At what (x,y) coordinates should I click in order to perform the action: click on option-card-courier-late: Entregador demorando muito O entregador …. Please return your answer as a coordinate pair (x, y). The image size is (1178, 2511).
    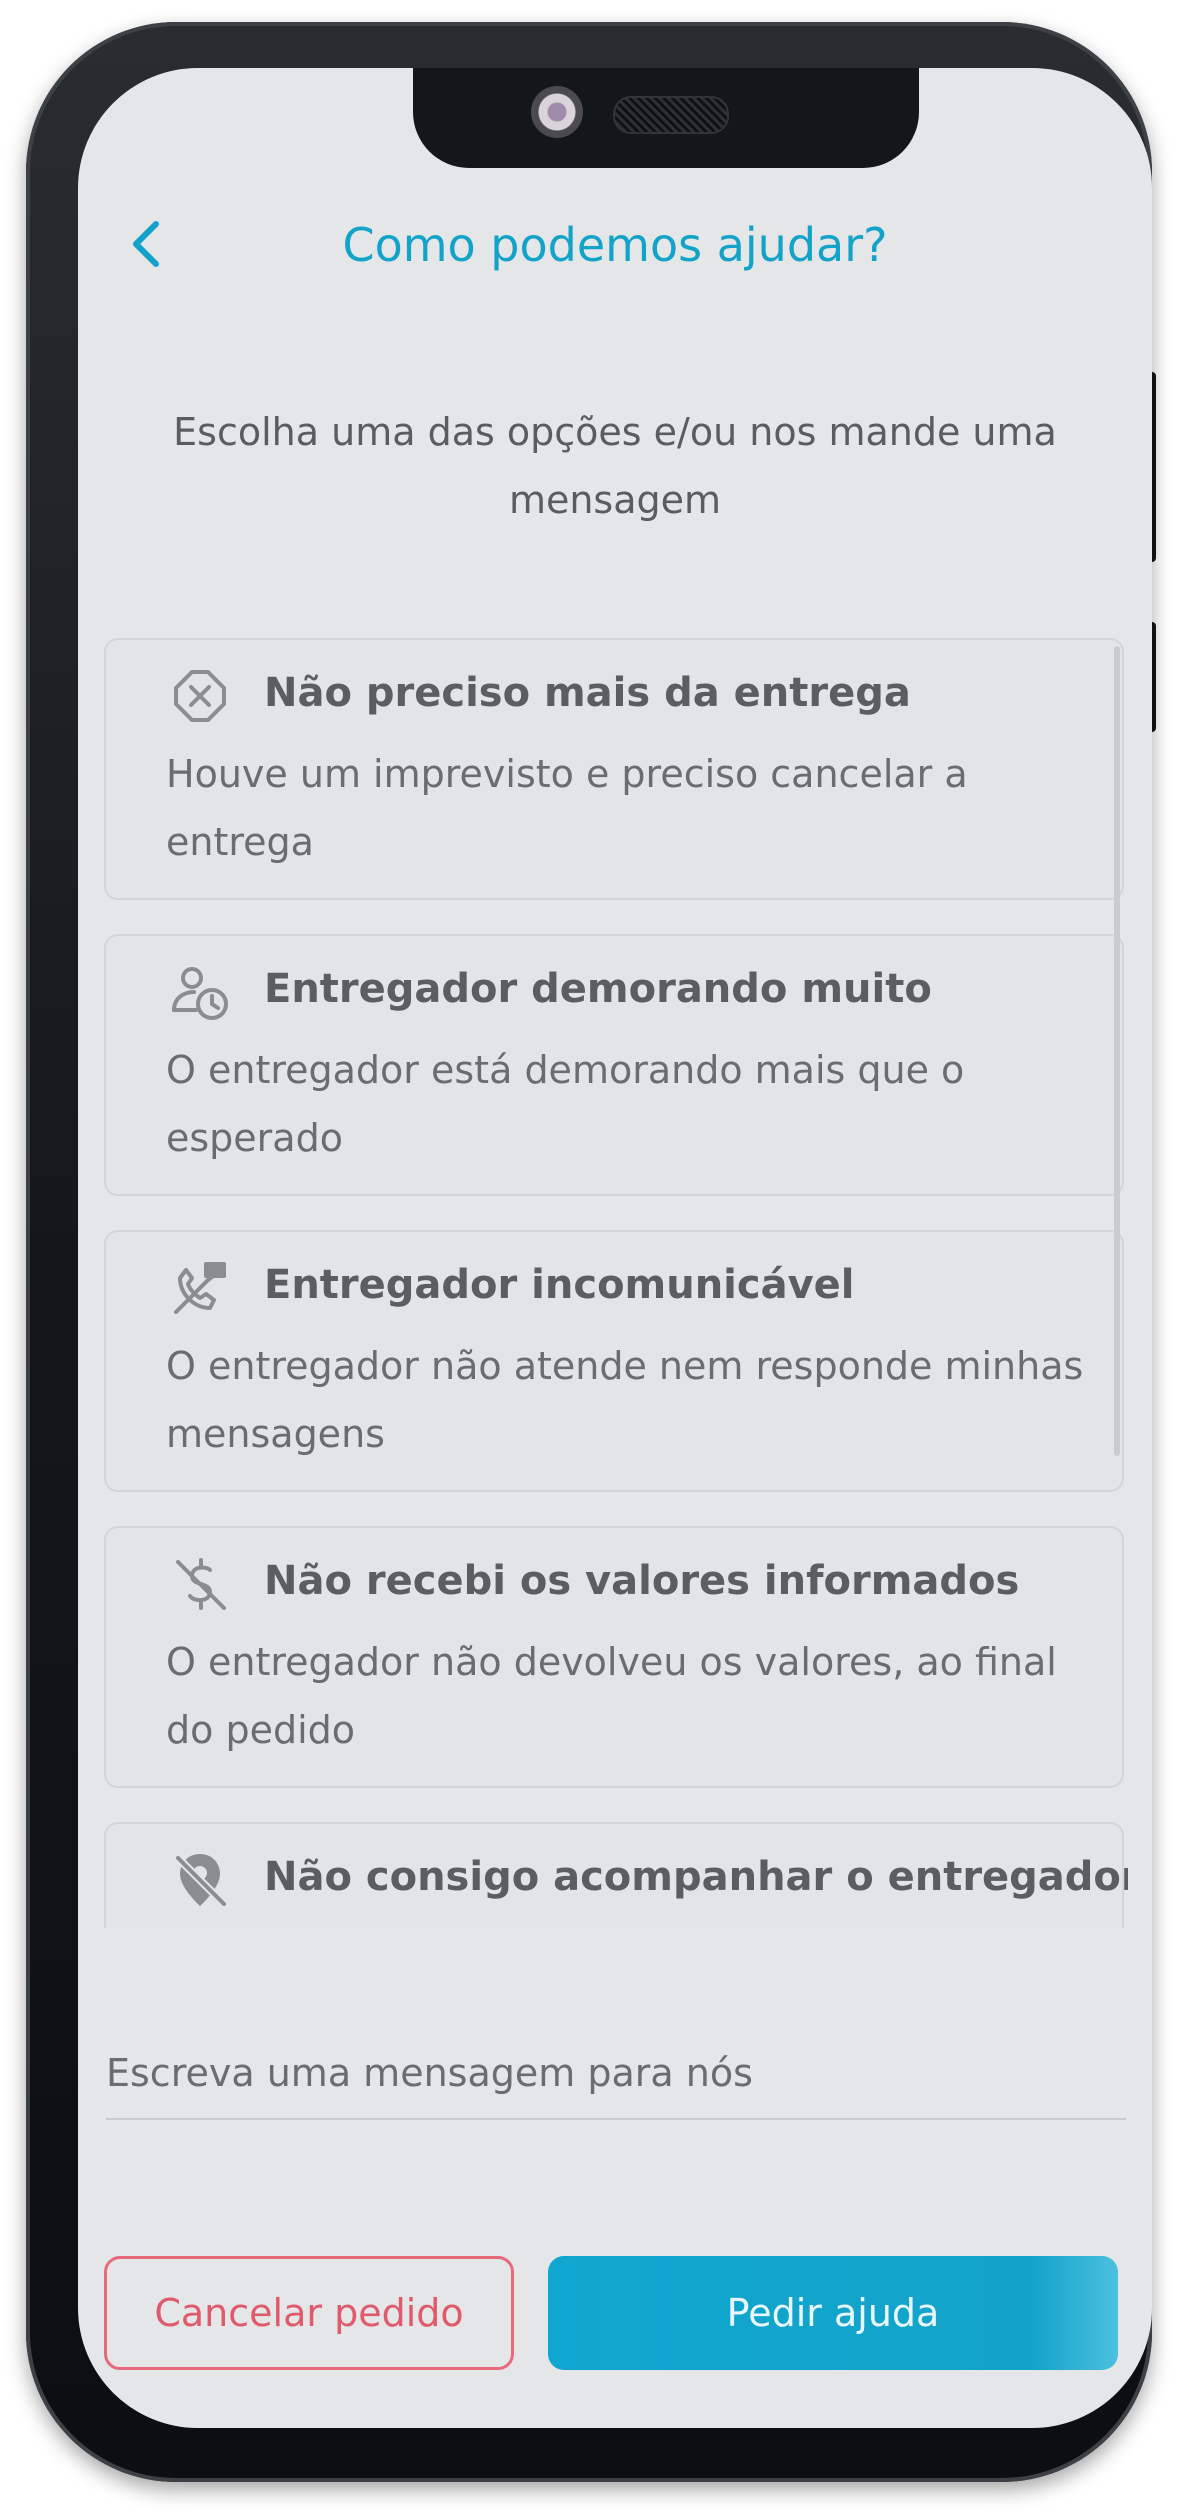
    Looking at the image, I should click on (614, 1065).